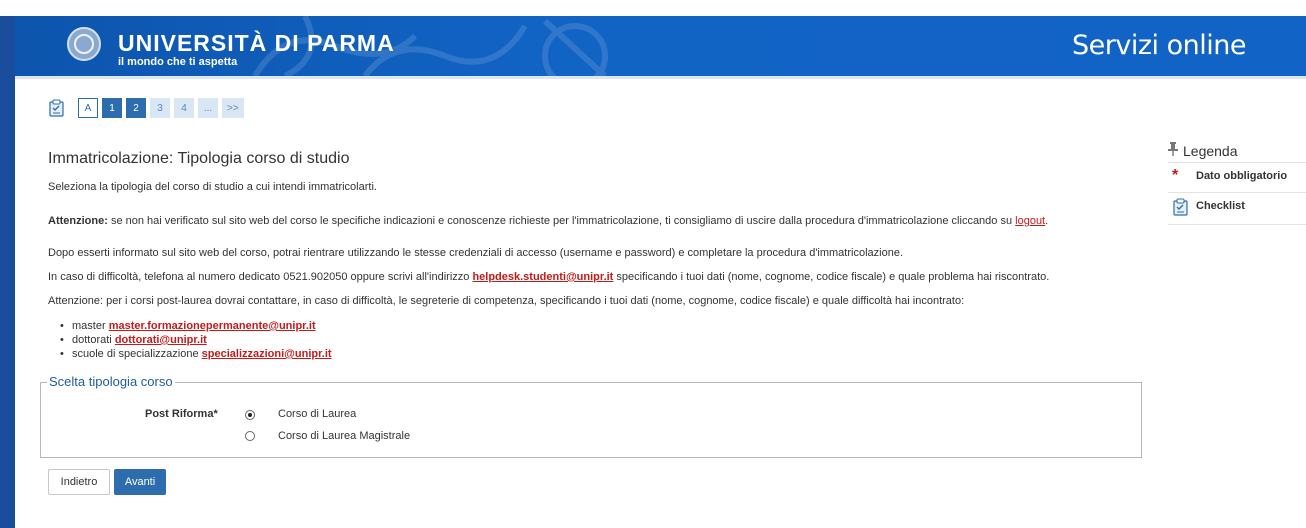 This screenshot has height=528, width=1306. What do you see at coordinates (317, 414) in the screenshot?
I see `radio-label-corso-di-laurea: Corso di Laurea` at bounding box center [317, 414].